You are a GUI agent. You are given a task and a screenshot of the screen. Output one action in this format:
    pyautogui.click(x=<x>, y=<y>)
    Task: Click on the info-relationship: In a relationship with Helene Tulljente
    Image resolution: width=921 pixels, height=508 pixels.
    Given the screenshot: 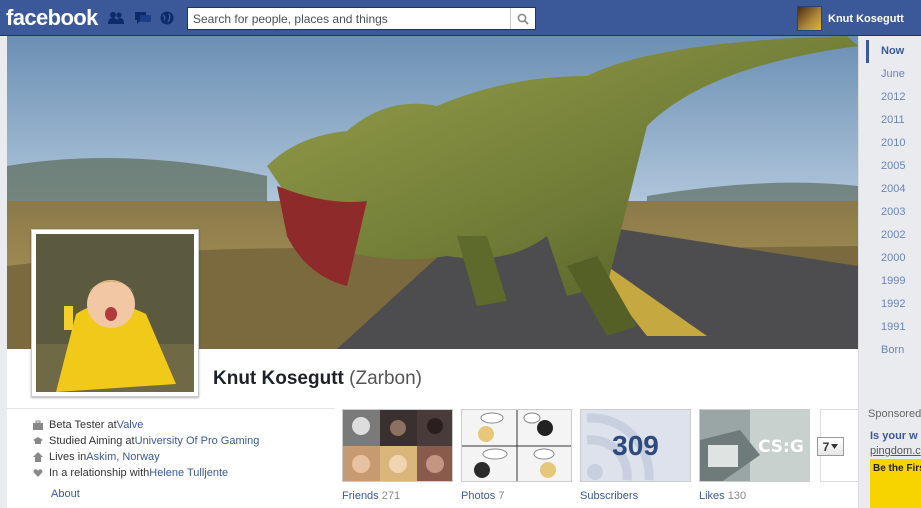 What is the action you would take?
    pyautogui.click(x=146, y=473)
    